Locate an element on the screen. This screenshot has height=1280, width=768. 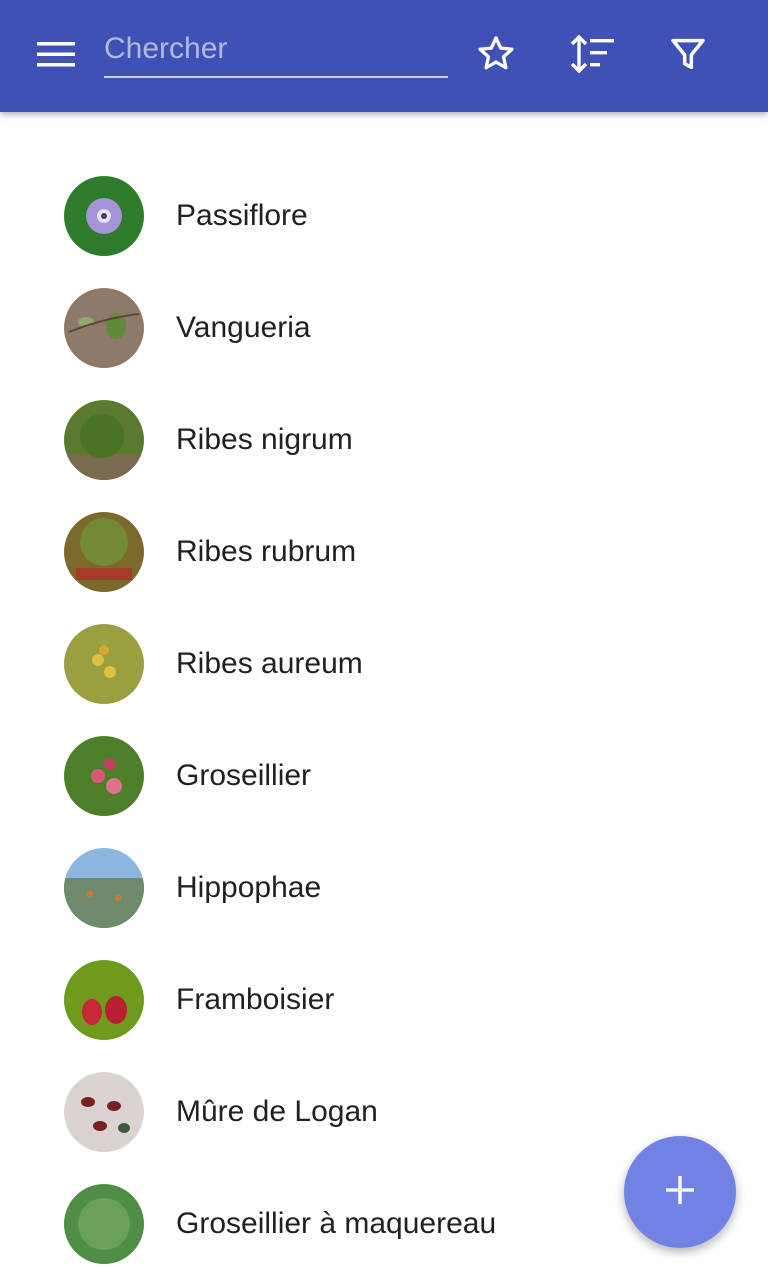
plant-name: Ribes aureum is located at coordinates (269, 663).